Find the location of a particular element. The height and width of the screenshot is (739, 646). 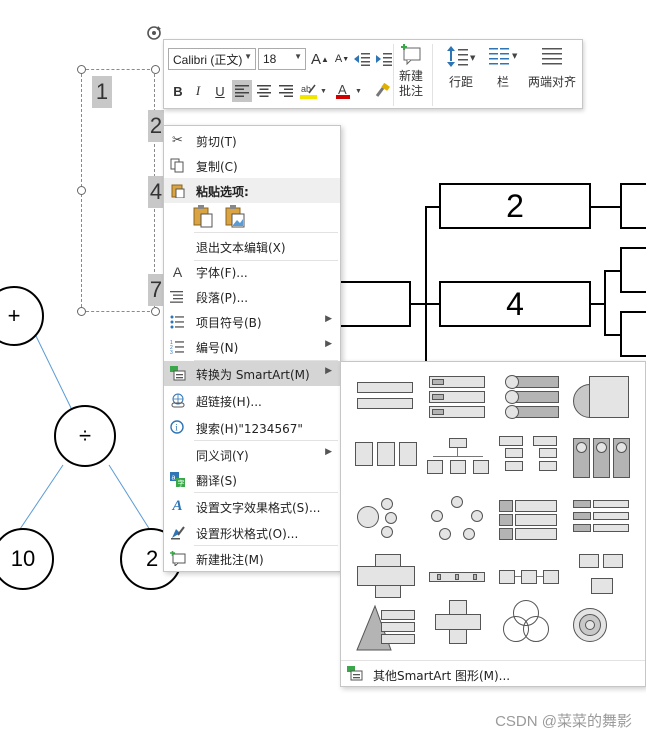

align-left-button is located at coordinates (242, 91).